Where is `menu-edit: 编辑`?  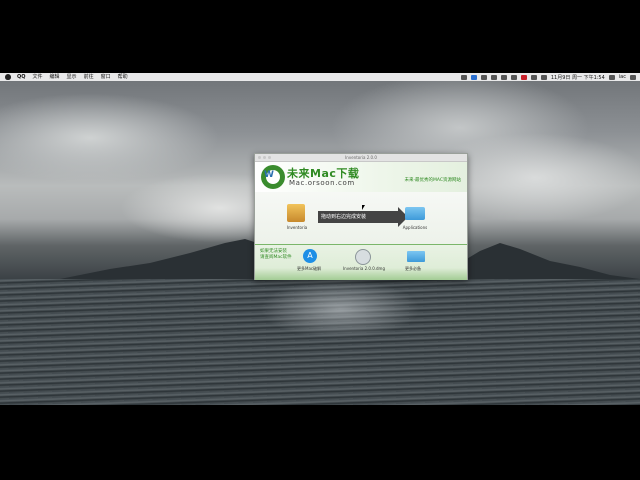 menu-edit: 编辑 is located at coordinates (55, 77).